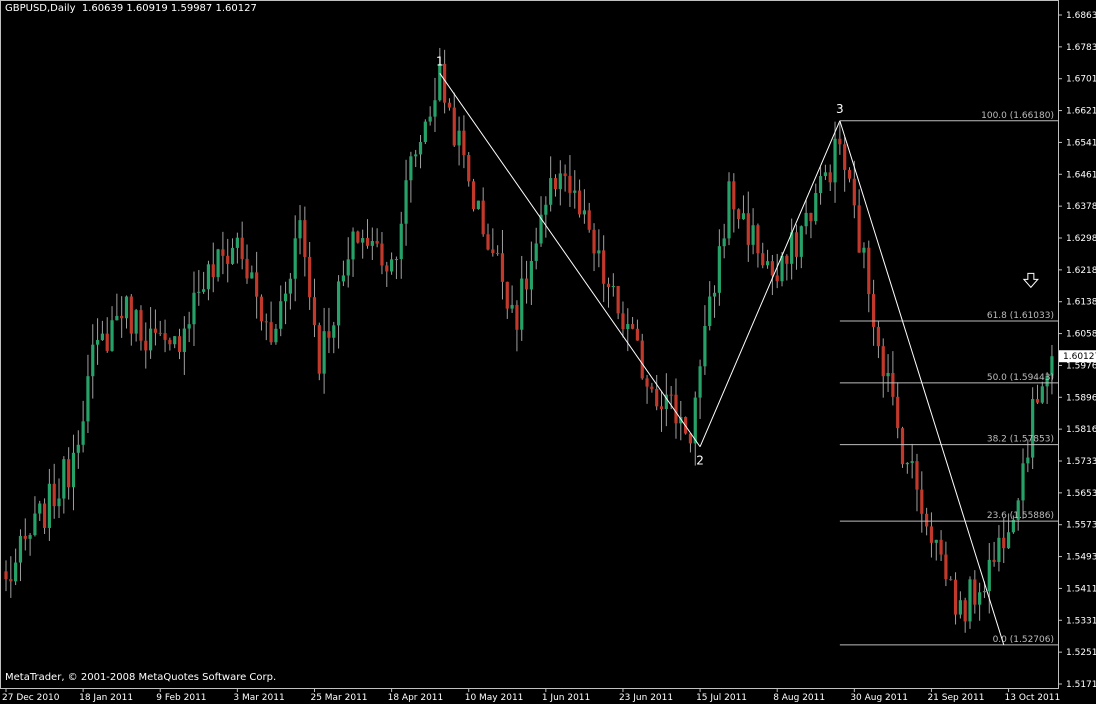 The height and width of the screenshot is (704, 1096). What do you see at coordinates (1081, 526) in the screenshot?
I see `price-tick-label: 1.55735` at bounding box center [1081, 526].